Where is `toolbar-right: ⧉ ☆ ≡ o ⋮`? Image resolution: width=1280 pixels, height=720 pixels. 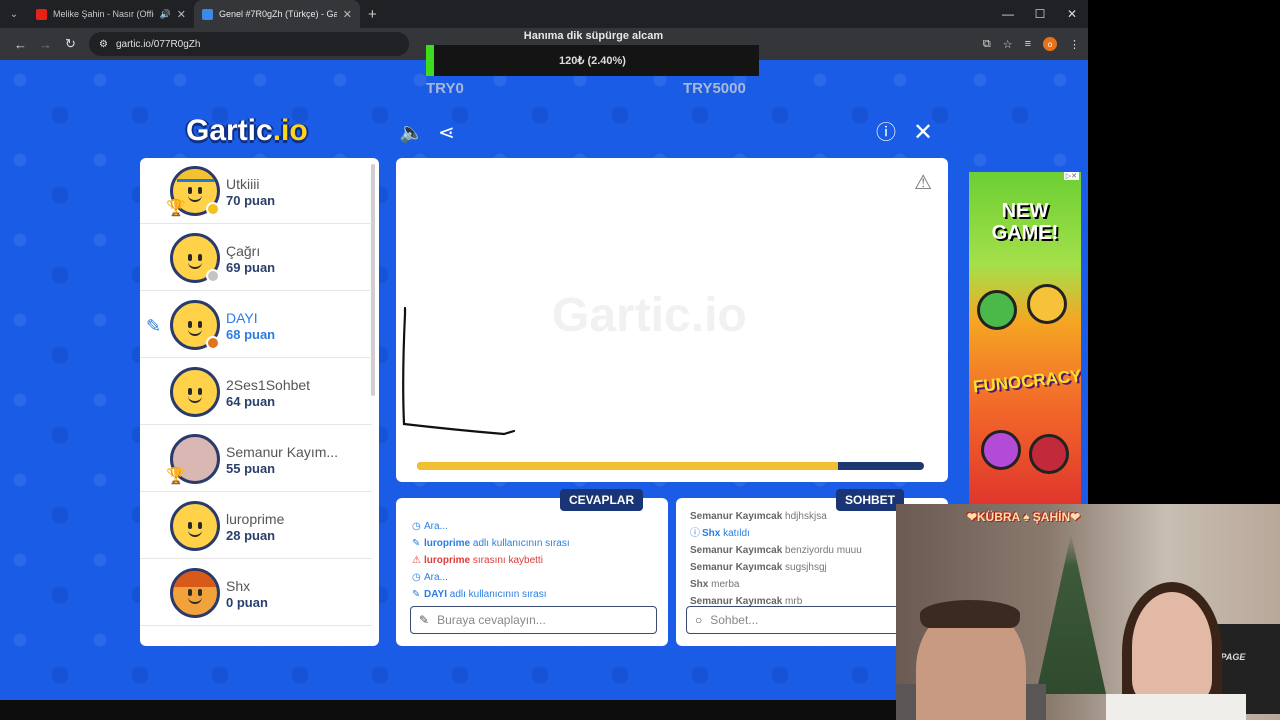 toolbar-right: ⧉ ☆ ≡ o ⋮ is located at coordinates (1031, 44).